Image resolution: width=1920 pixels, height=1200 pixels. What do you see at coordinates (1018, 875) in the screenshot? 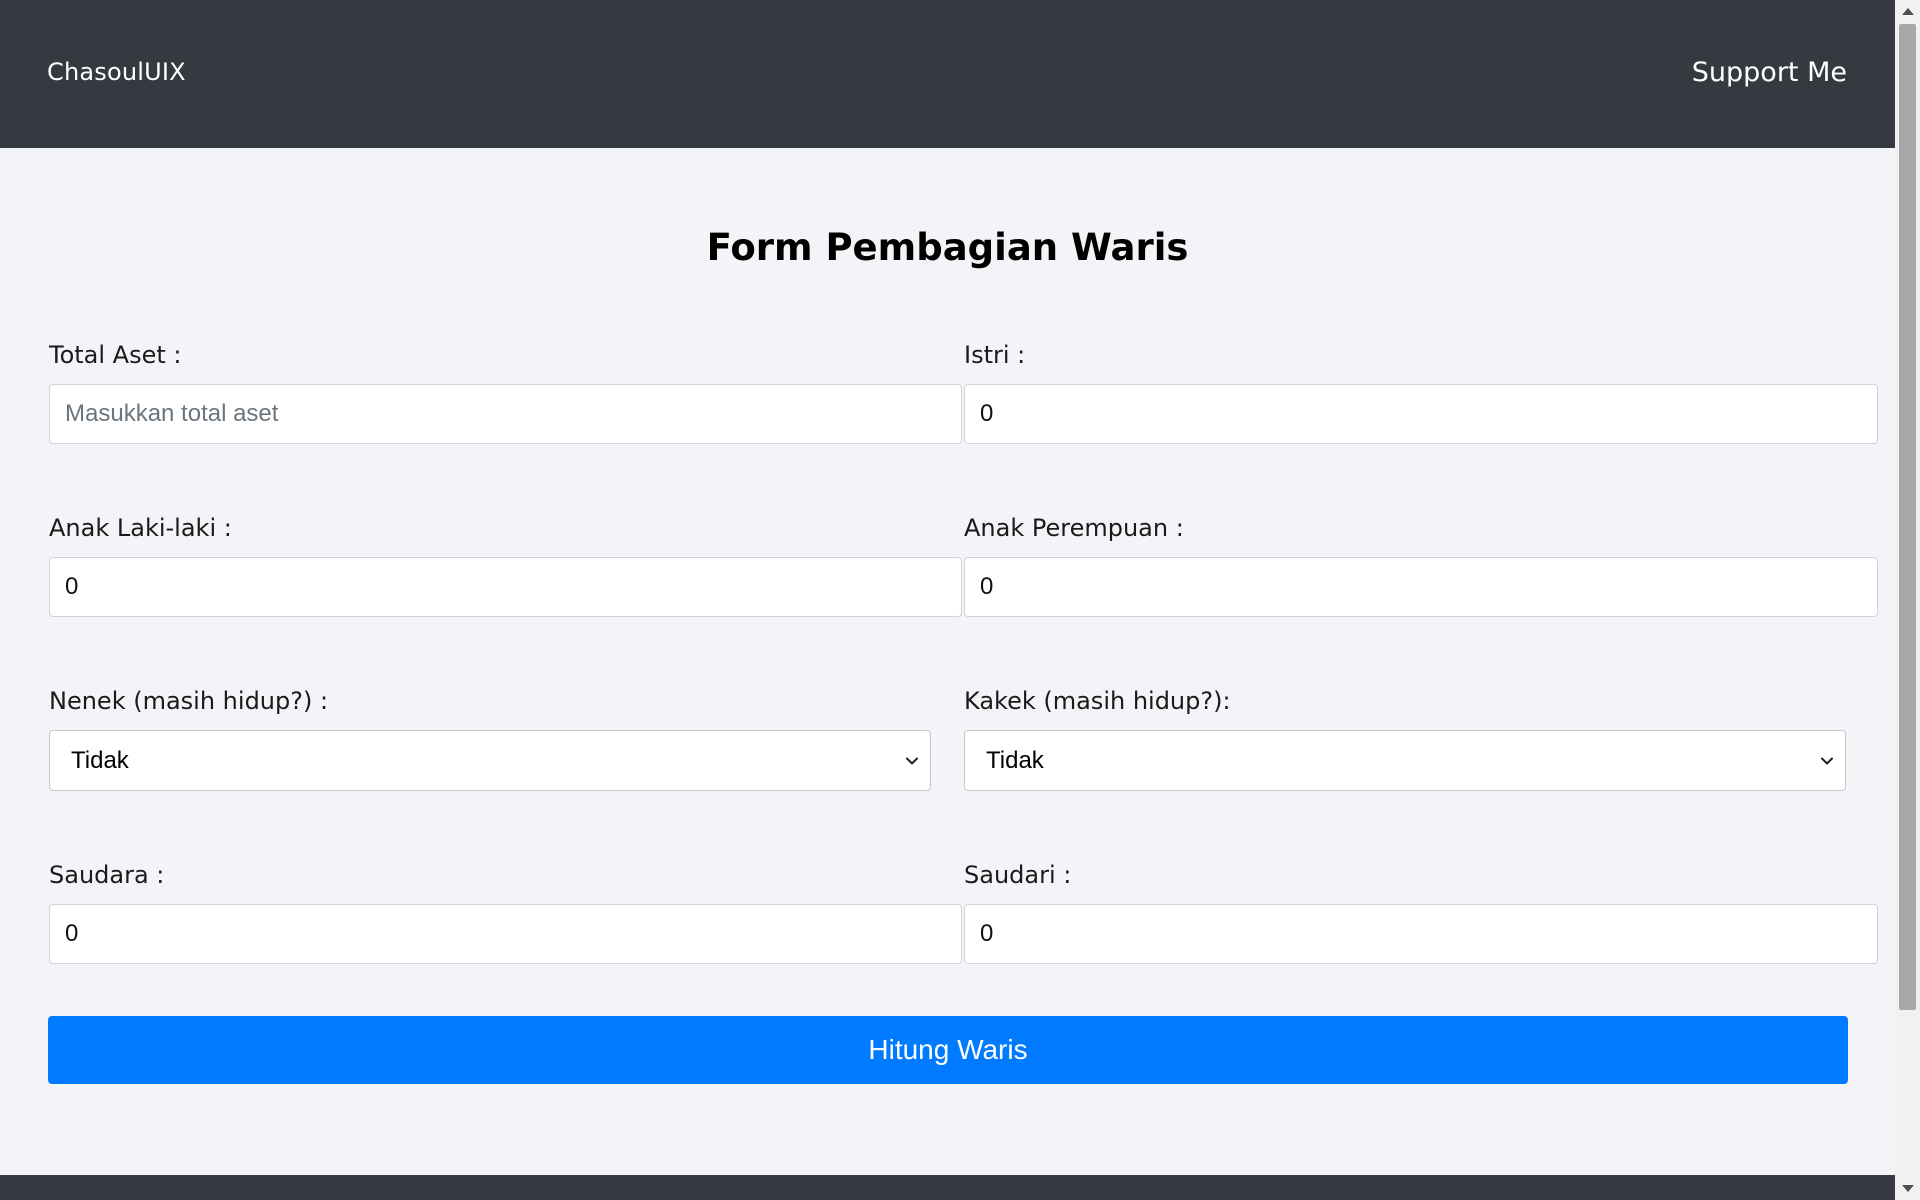
I see `saudari-label: Saudari :` at bounding box center [1018, 875].